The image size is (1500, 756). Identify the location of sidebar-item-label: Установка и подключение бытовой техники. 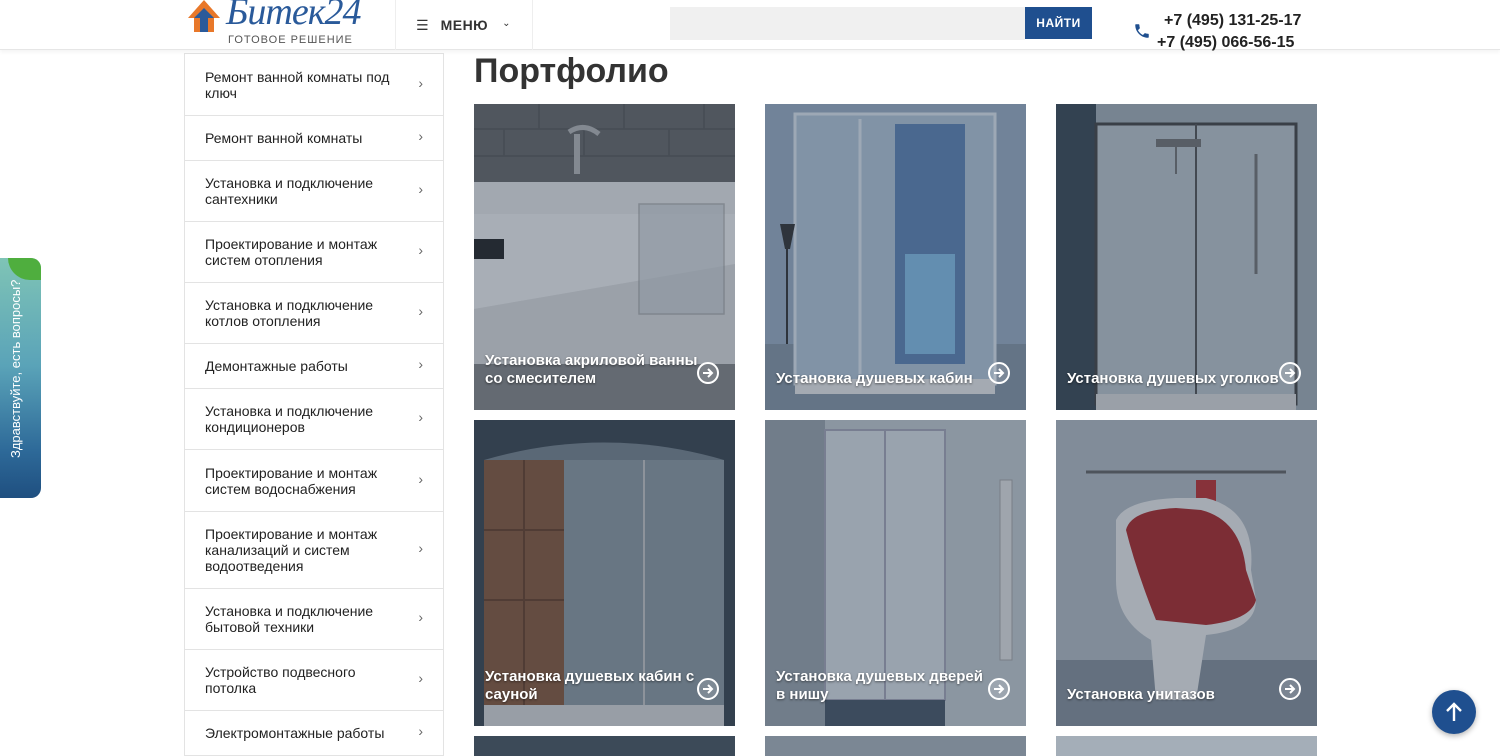
(289, 619).